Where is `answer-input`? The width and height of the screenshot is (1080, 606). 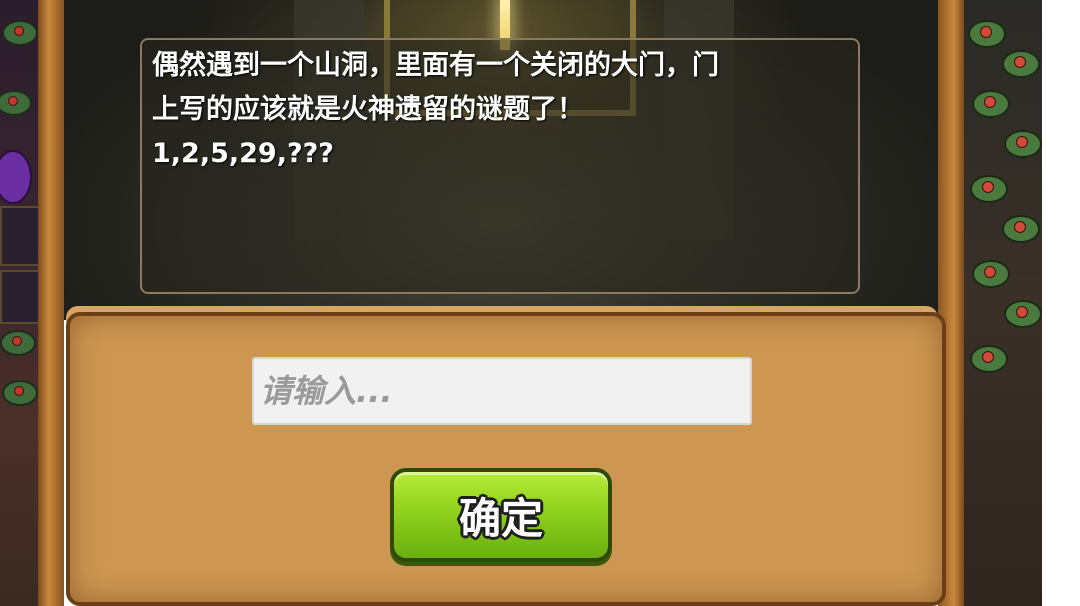
answer-input is located at coordinates (502, 391).